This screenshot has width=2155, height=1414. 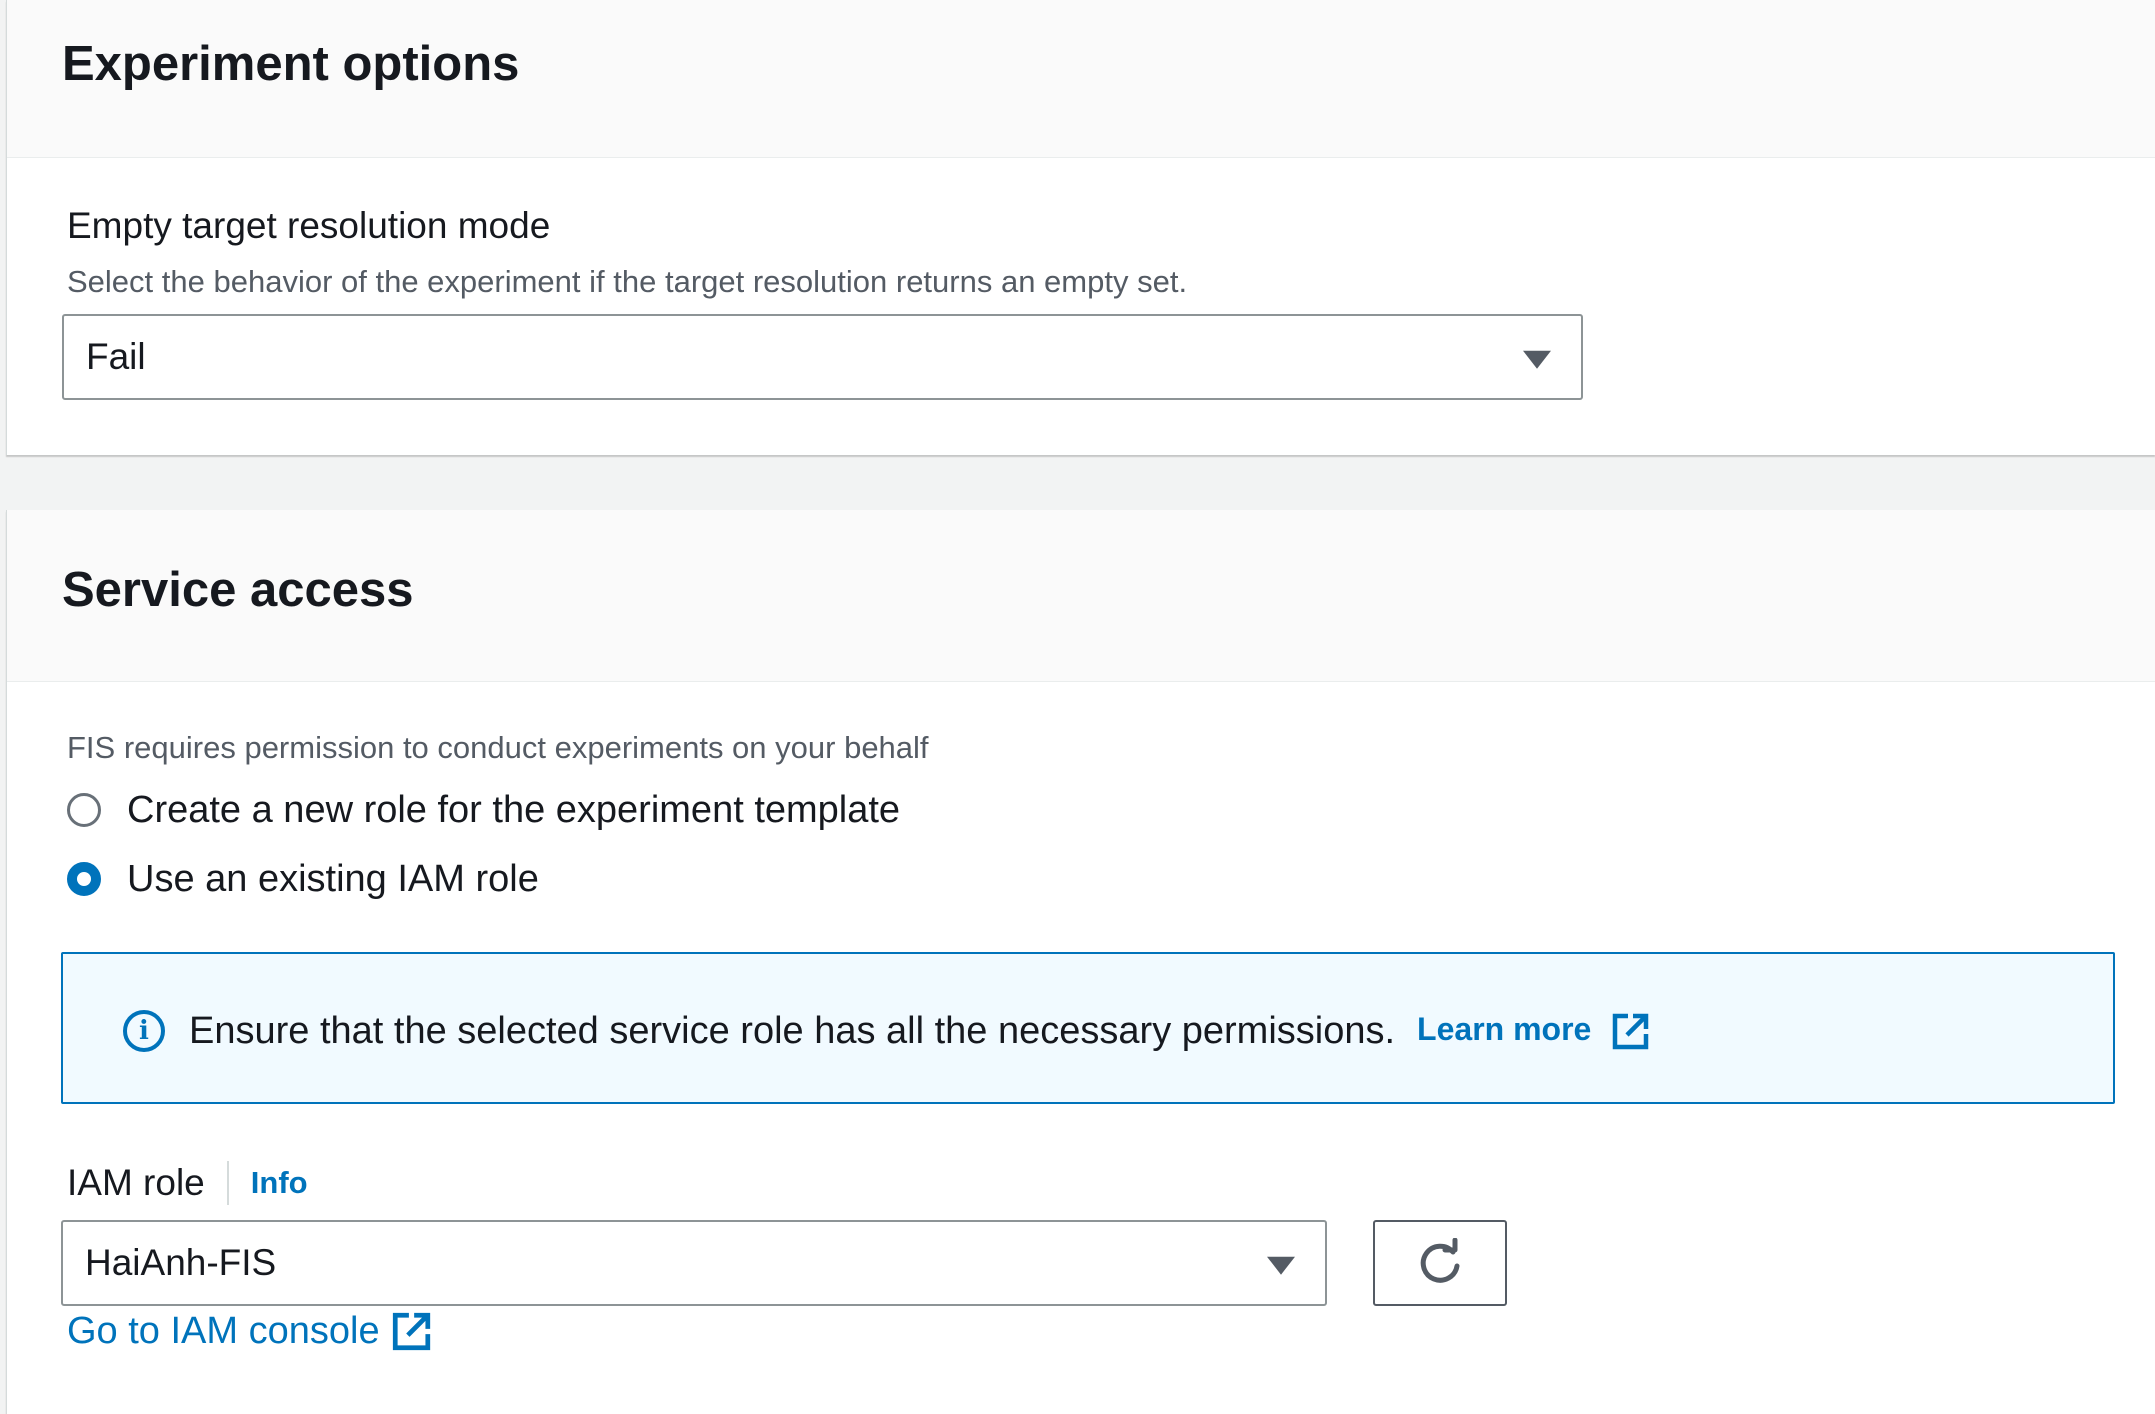 What do you see at coordinates (116, 356) in the screenshot?
I see `empty-target-selected-value: Fail` at bounding box center [116, 356].